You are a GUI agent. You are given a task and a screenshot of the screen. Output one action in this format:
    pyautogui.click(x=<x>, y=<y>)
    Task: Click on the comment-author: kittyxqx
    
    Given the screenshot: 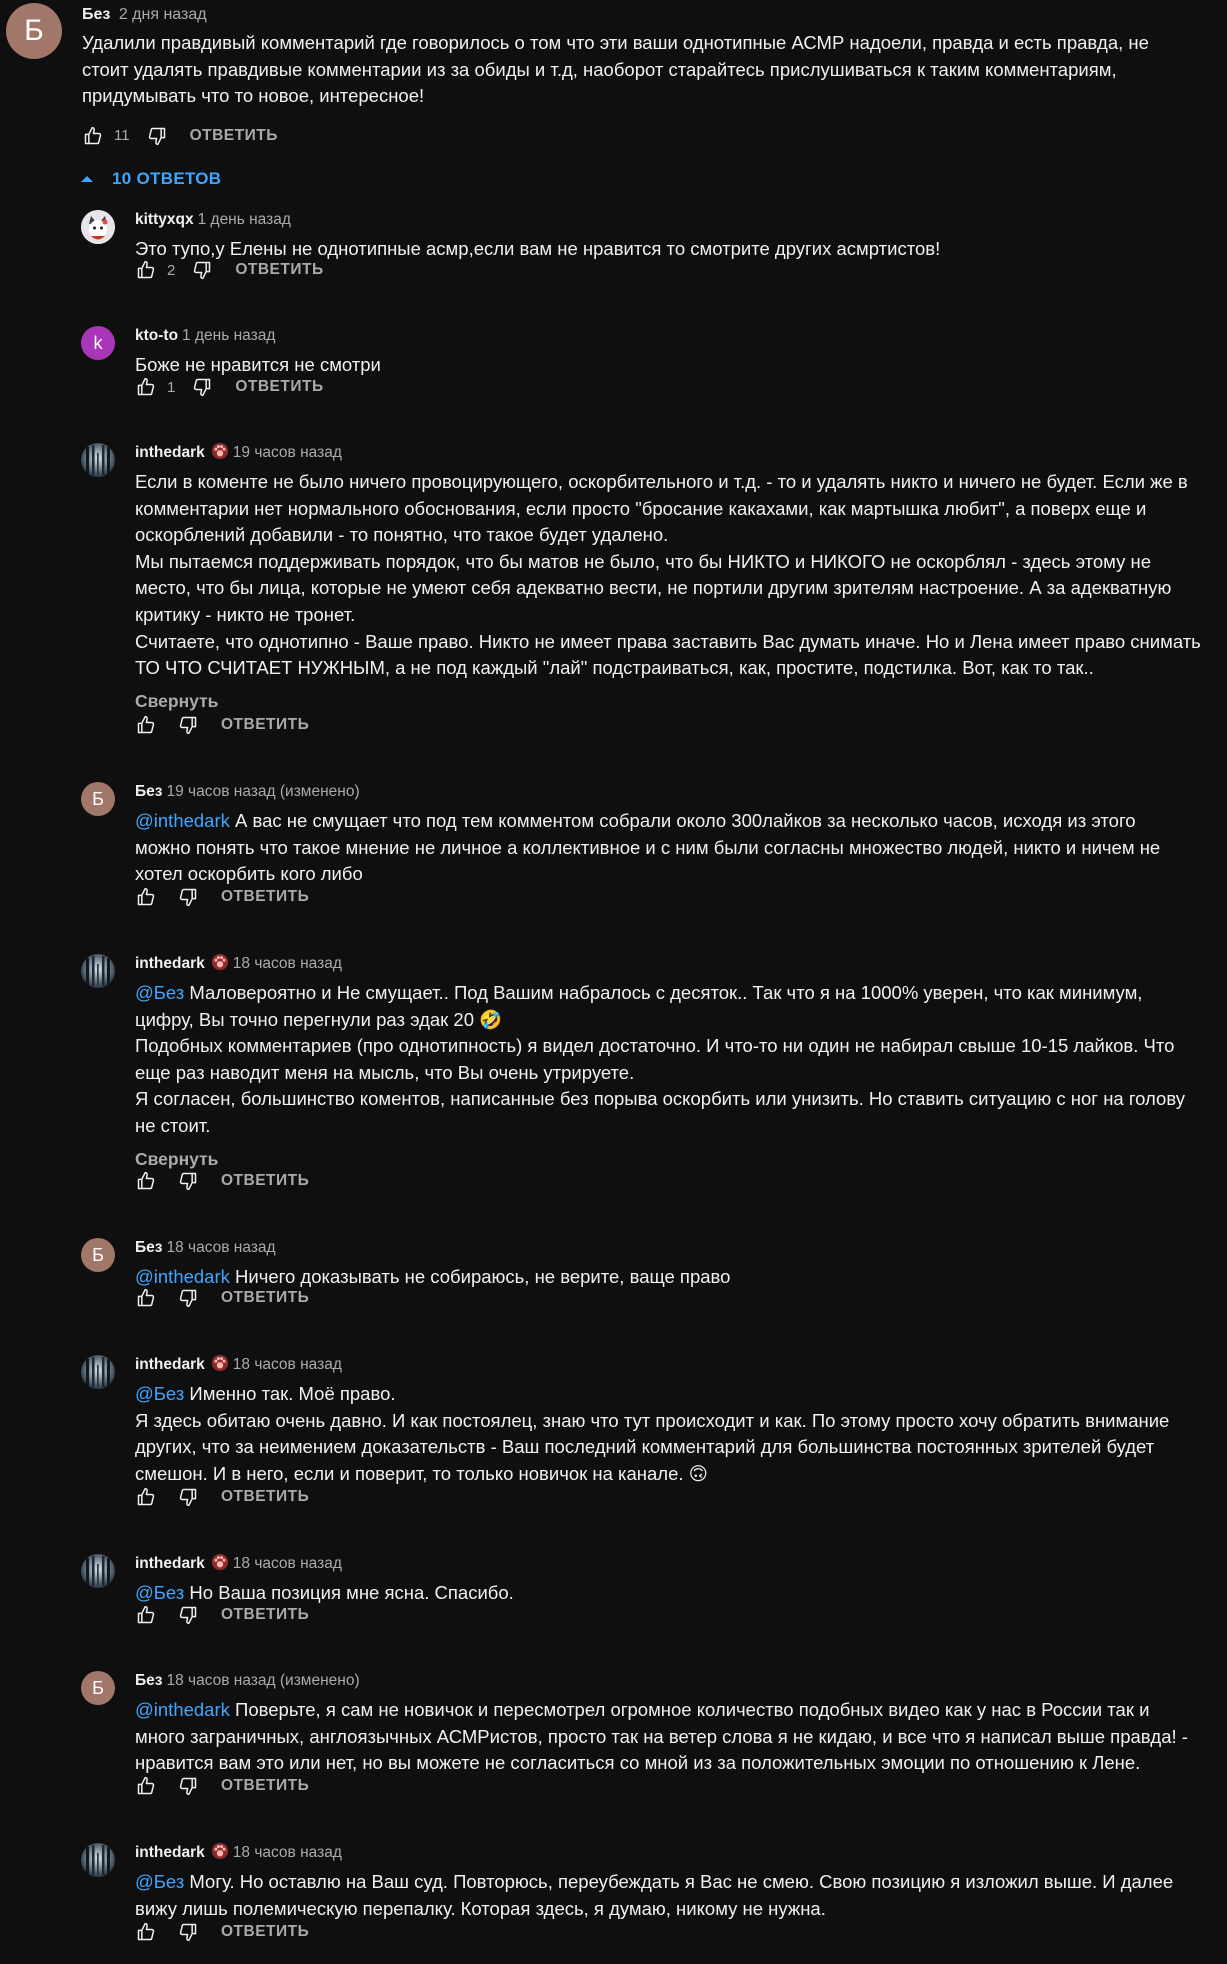 What is the action you would take?
    pyautogui.click(x=164, y=219)
    